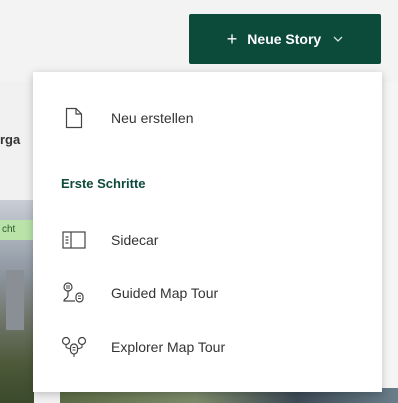 Image resolution: width=398 pixels, height=403 pixels. I want to click on new-story-button: + Neue Story, so click(285, 39).